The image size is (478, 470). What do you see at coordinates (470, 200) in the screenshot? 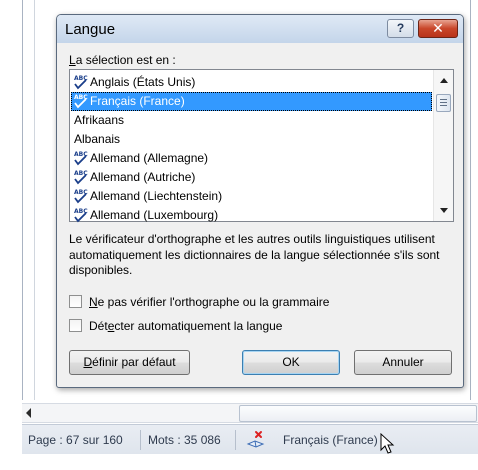
I see `document-right-edge` at bounding box center [470, 200].